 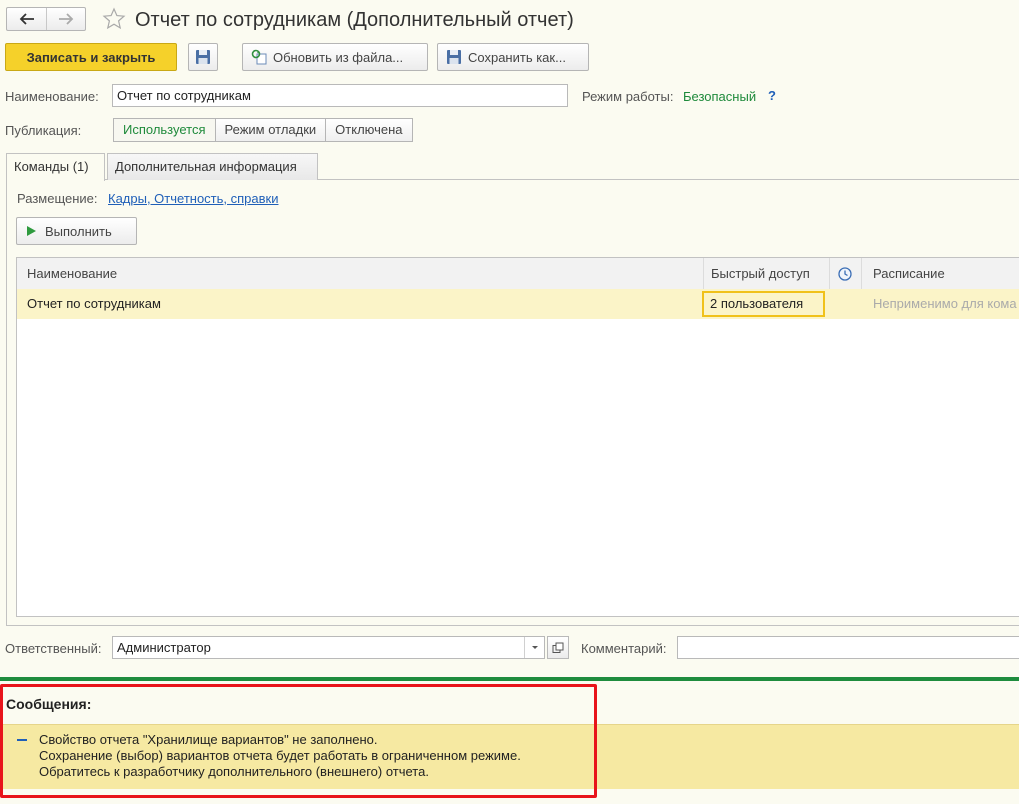 What do you see at coordinates (760, 273) in the screenshot?
I see `col-header-quick-access: Быстрый доступ` at bounding box center [760, 273].